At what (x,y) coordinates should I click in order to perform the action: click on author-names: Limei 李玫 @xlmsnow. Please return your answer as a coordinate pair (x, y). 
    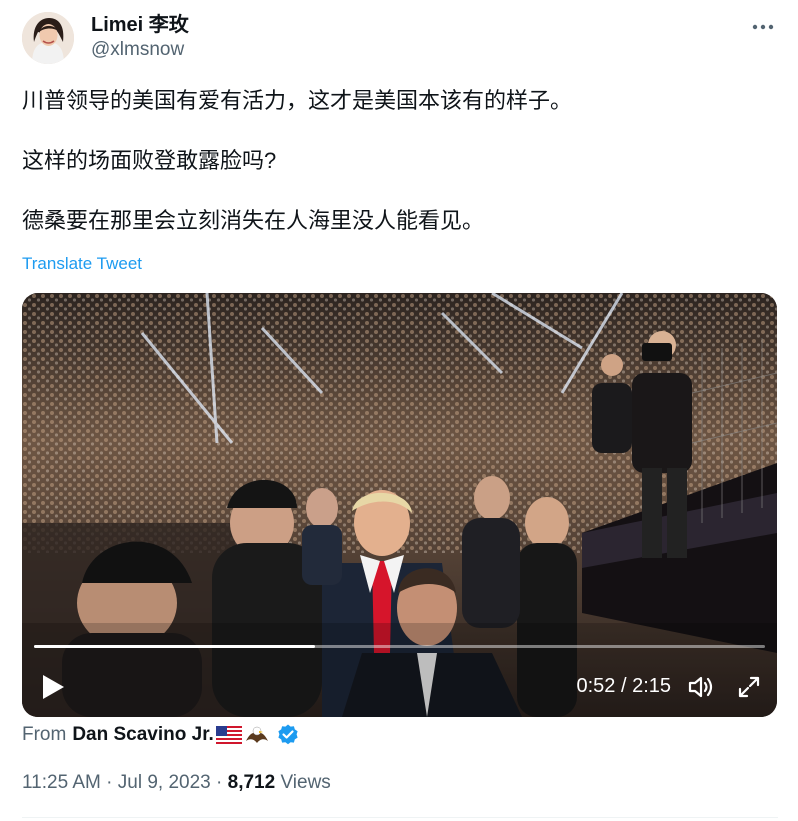
    Looking at the image, I should click on (140, 37).